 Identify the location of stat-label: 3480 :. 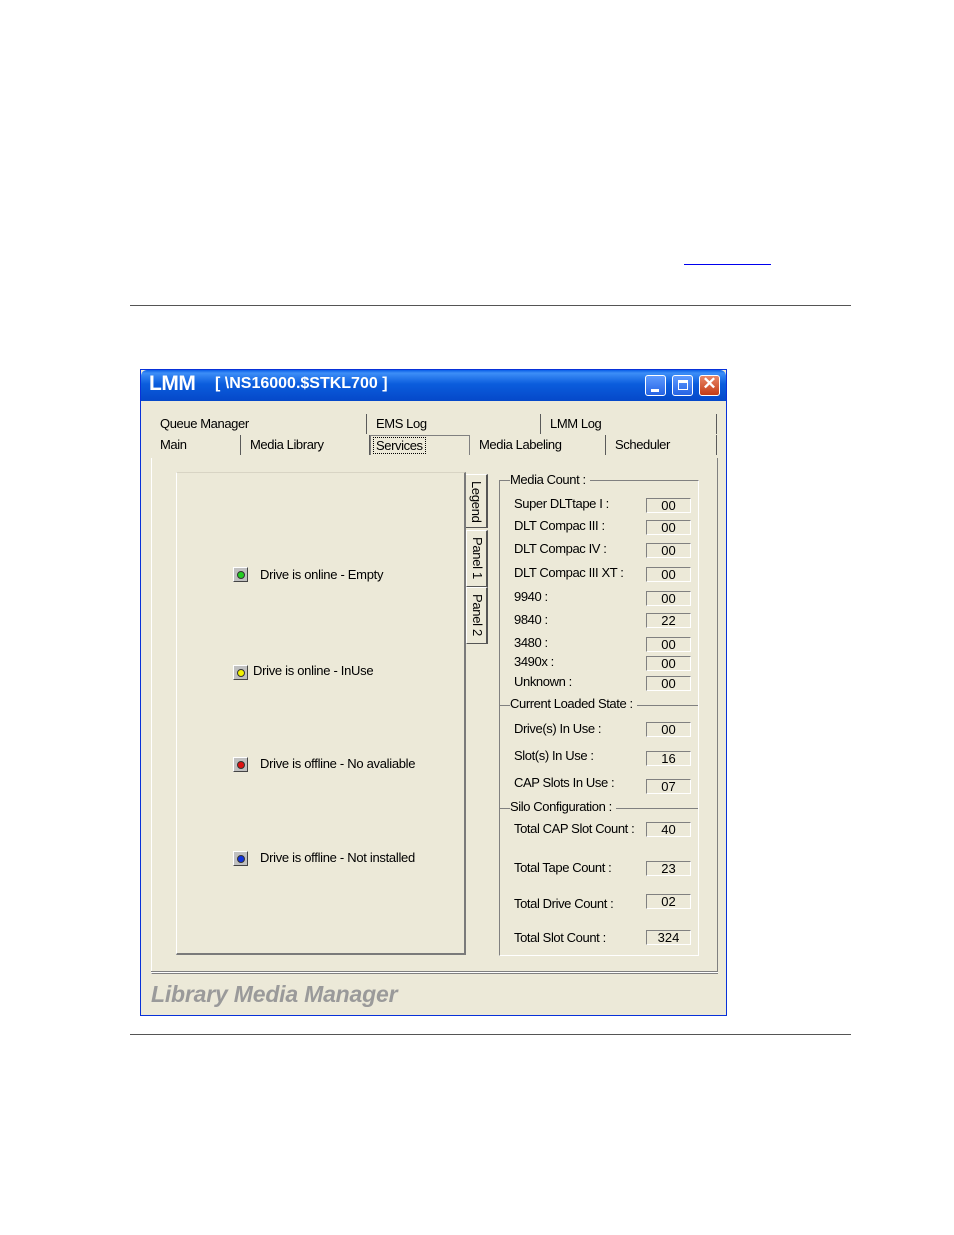
(531, 642).